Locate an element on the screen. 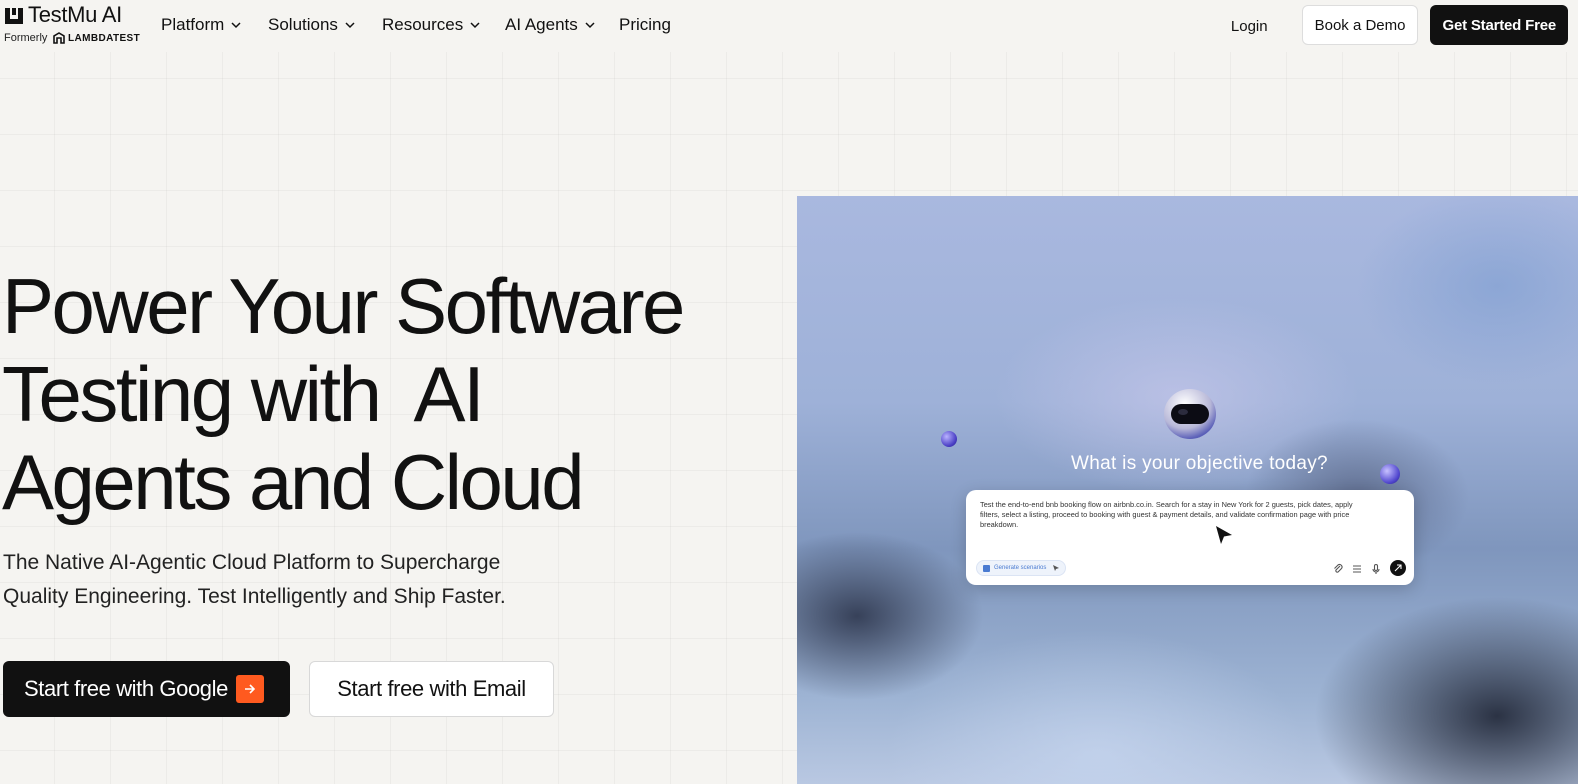 The height and width of the screenshot is (784, 1578). nav-ai-agents: AI Agents is located at coordinates (551, 25).